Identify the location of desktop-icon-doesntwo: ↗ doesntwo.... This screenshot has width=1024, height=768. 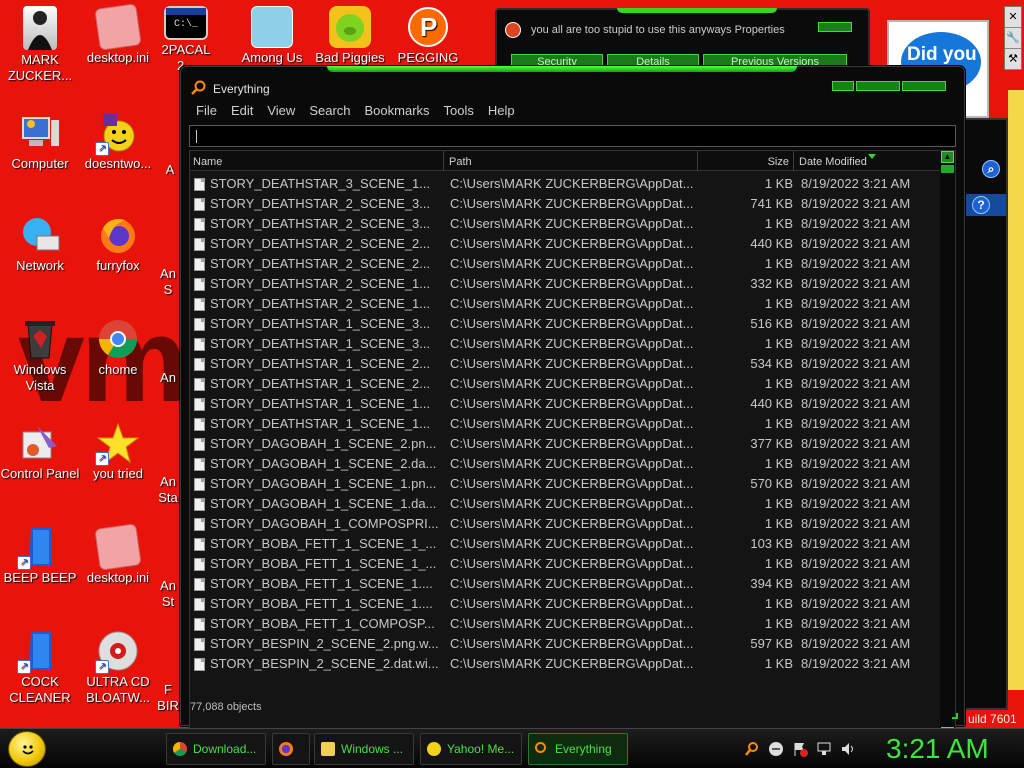
(118, 142).